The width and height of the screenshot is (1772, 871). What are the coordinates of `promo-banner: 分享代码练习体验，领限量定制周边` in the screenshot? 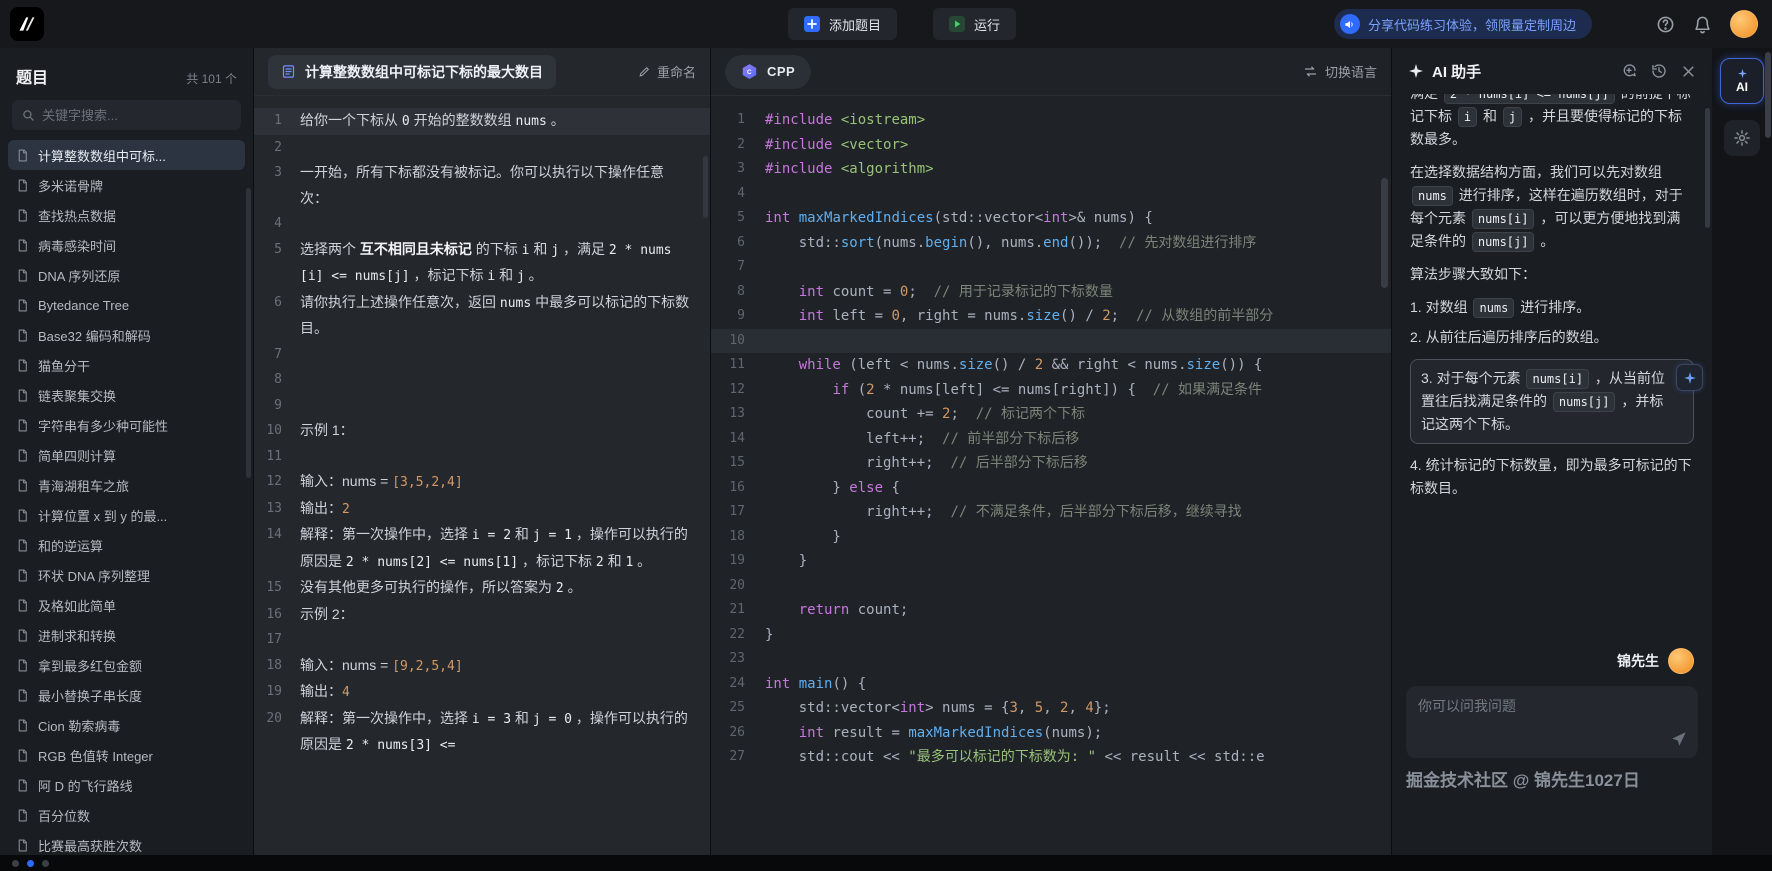 It's located at (1462, 24).